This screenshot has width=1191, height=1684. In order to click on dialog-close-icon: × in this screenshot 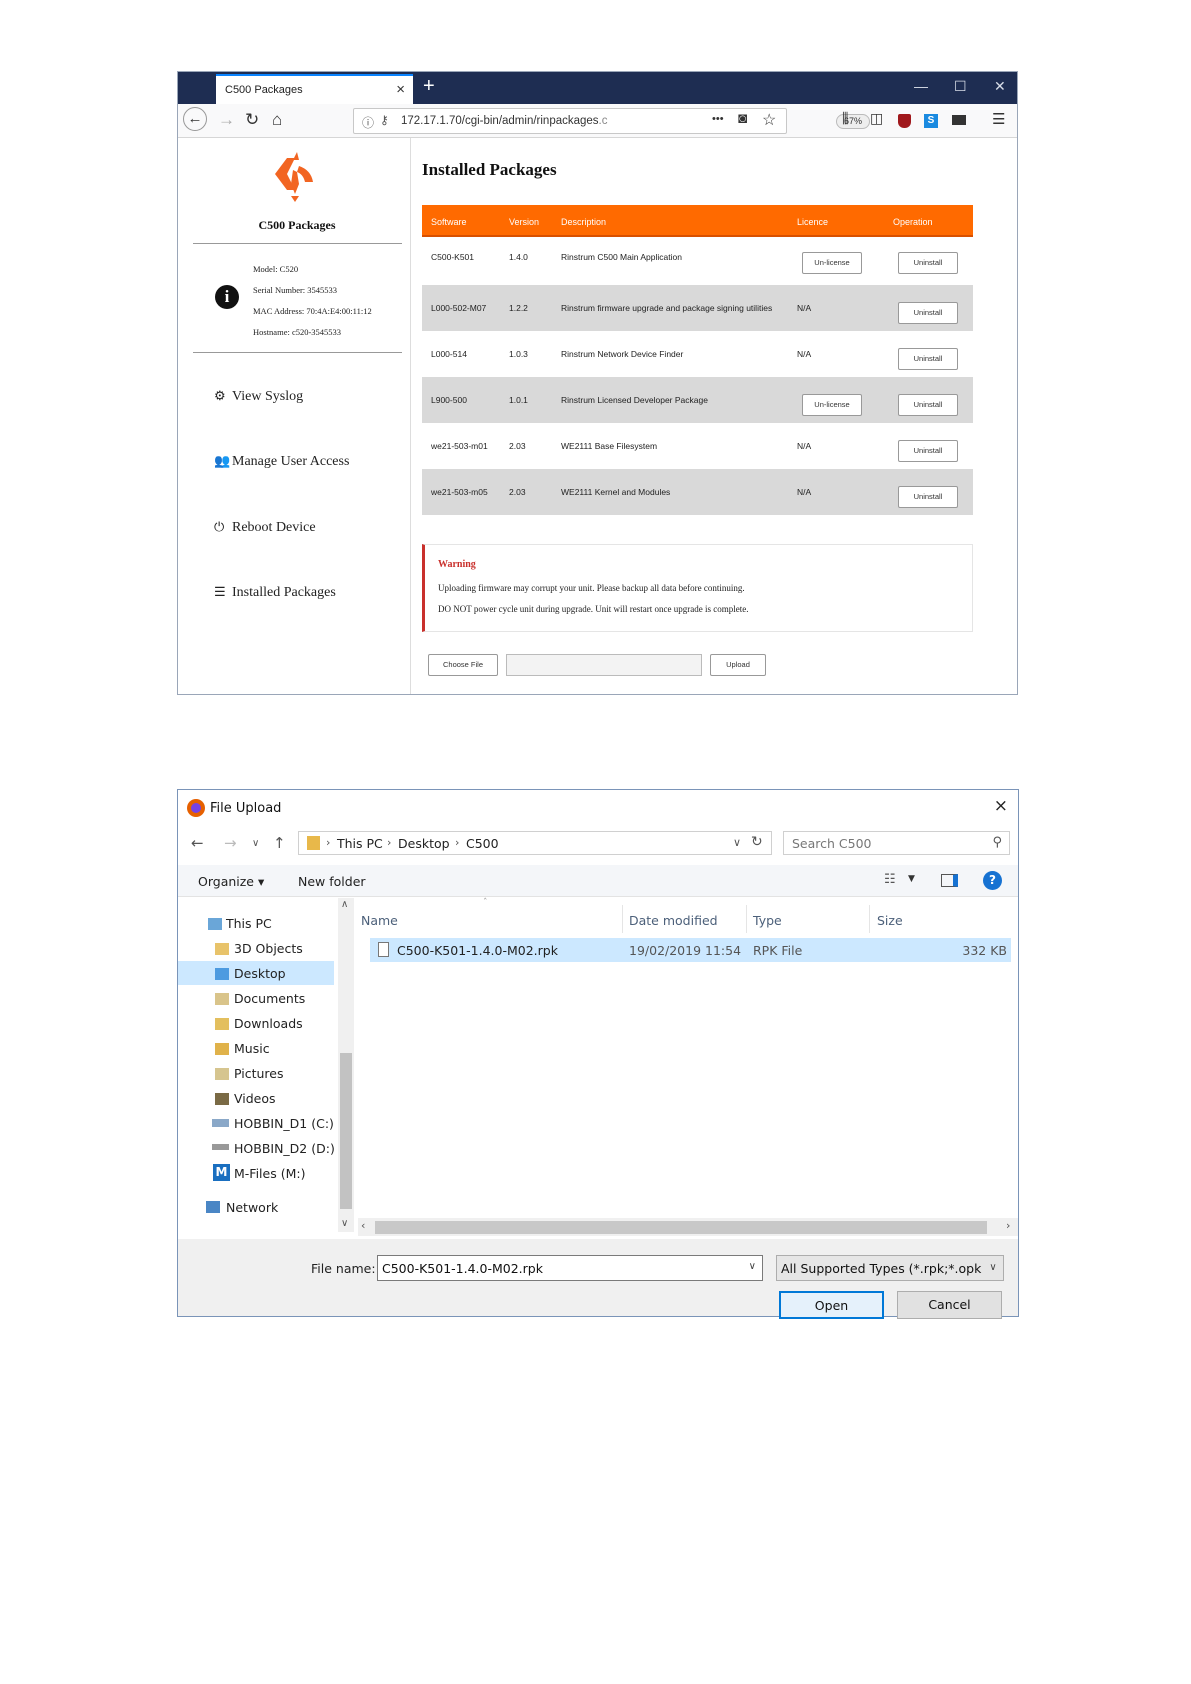, I will do `click(1001, 806)`.